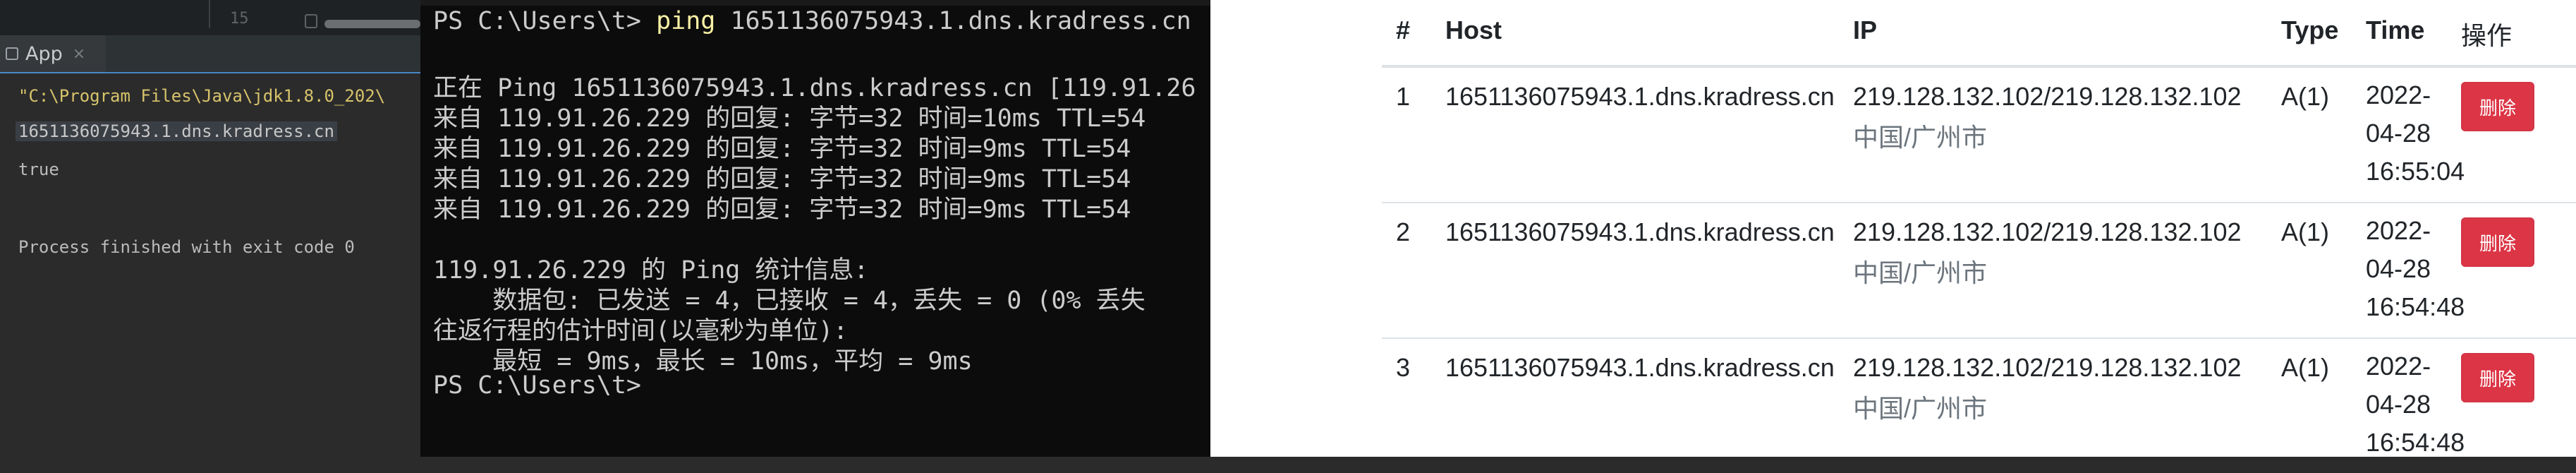 This screenshot has height=473, width=2576. What do you see at coordinates (1865, 30) in the screenshot?
I see `col-header-ip: IP` at bounding box center [1865, 30].